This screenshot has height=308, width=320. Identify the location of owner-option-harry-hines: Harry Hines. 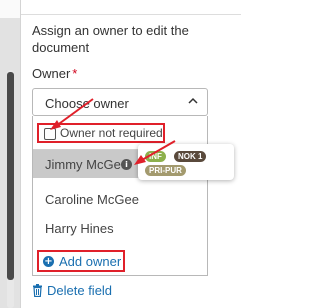
(120, 228).